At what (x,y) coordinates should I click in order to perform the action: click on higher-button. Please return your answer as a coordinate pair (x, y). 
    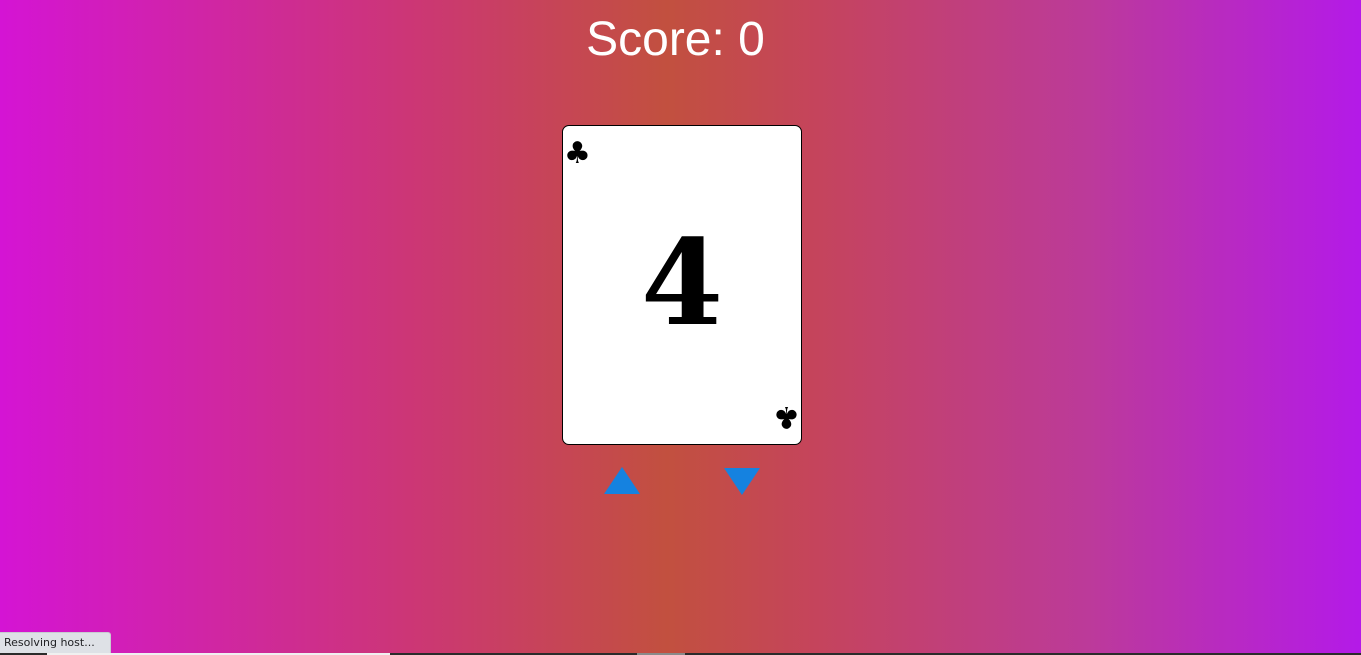
    Looking at the image, I should click on (622, 480).